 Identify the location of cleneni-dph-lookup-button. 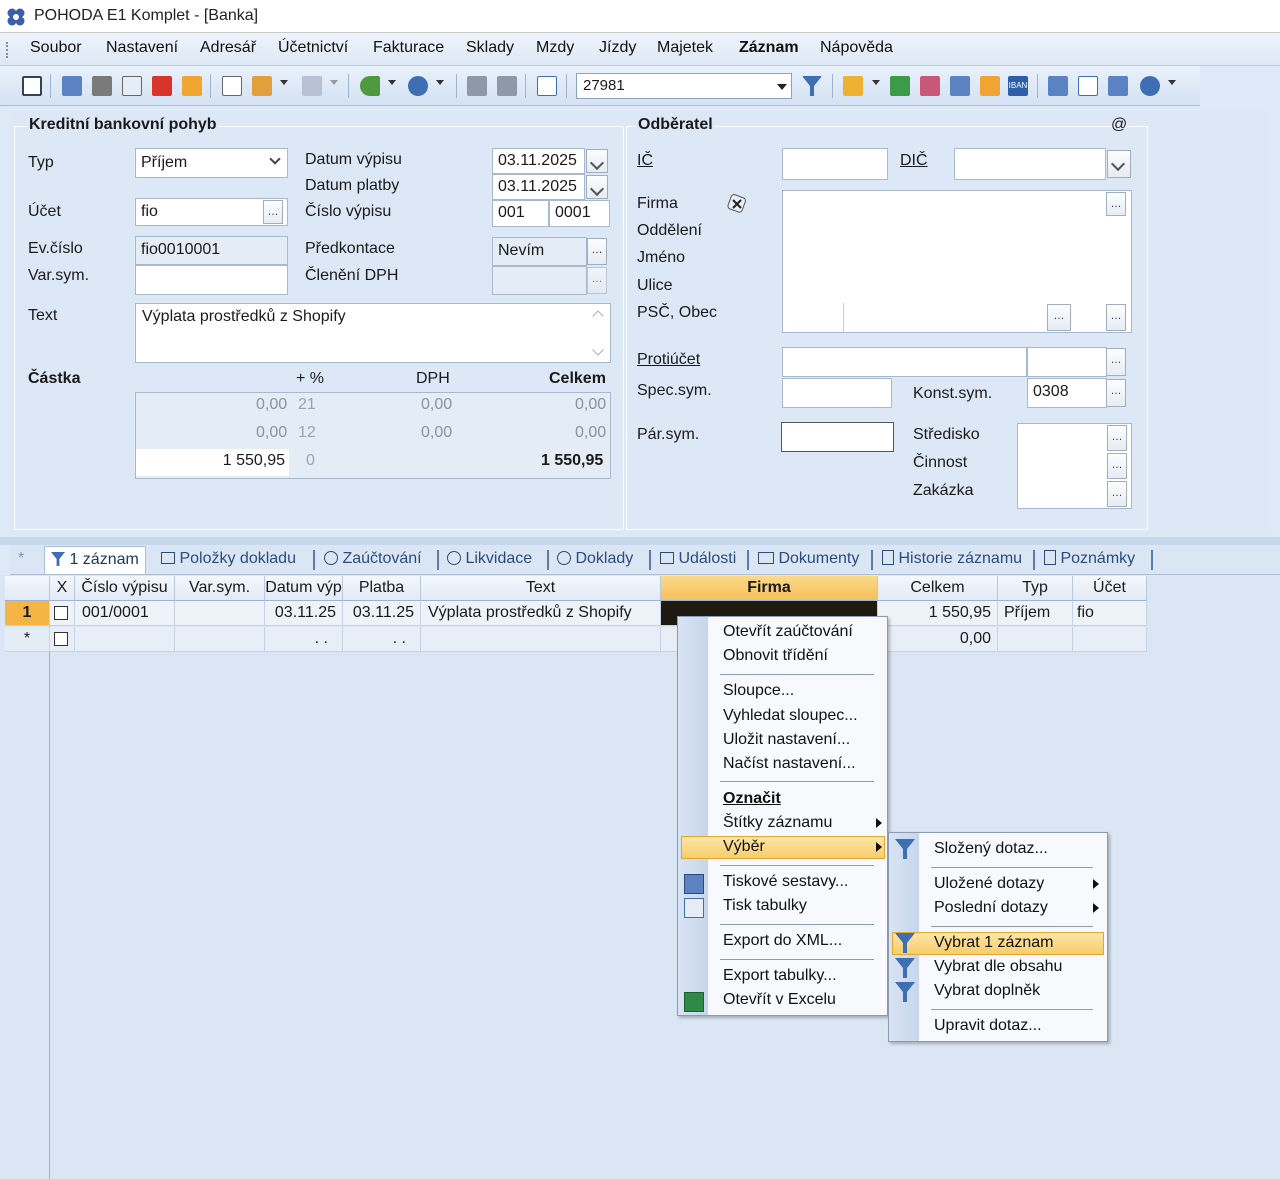
(597, 280).